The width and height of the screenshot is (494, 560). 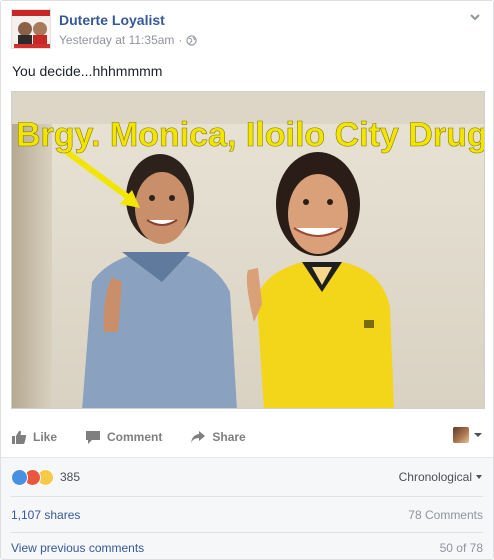 What do you see at coordinates (435, 477) in the screenshot?
I see `sort-label: Chronological` at bounding box center [435, 477].